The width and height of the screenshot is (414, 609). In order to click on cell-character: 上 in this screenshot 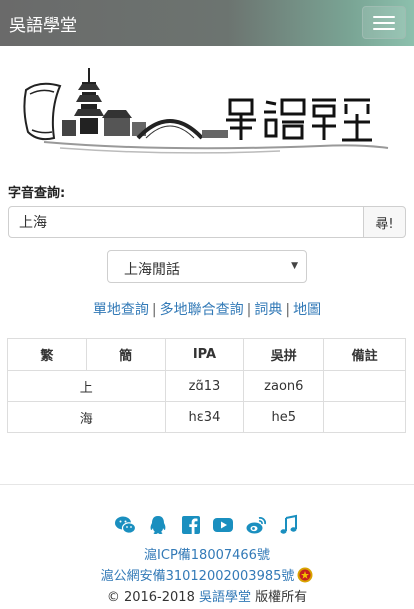, I will do `click(86, 386)`.